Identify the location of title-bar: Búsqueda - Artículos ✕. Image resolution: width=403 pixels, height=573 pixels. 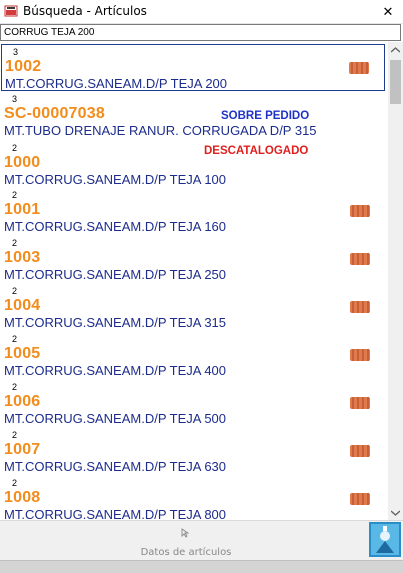
(201, 12).